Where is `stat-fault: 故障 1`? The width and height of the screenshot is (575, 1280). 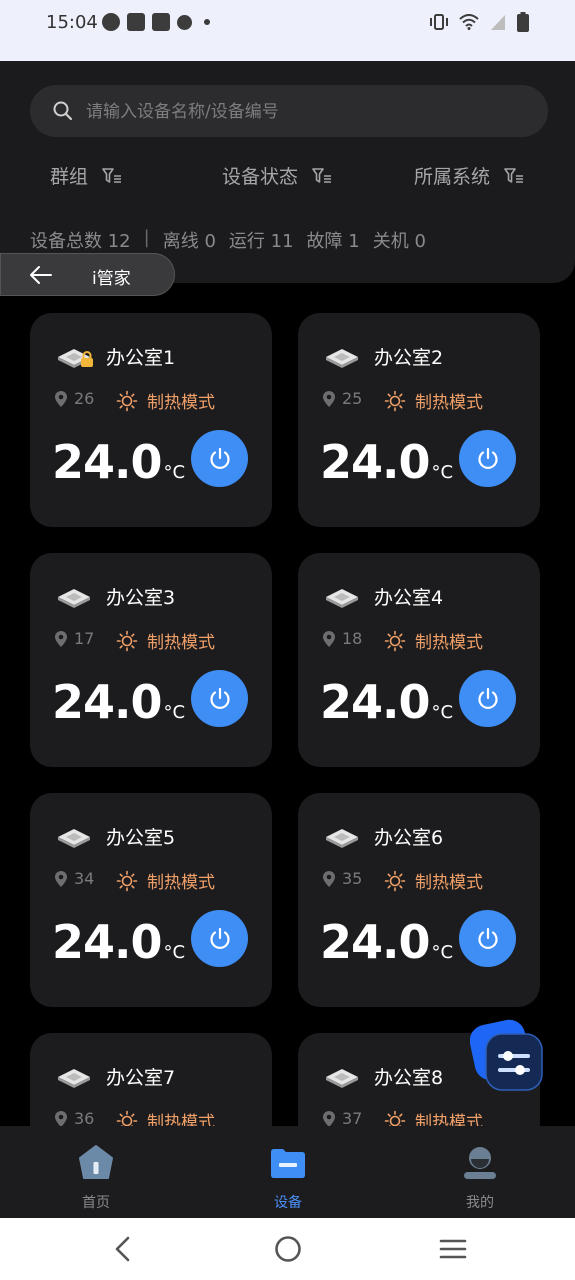
stat-fault: 故障 1 is located at coordinates (333, 241).